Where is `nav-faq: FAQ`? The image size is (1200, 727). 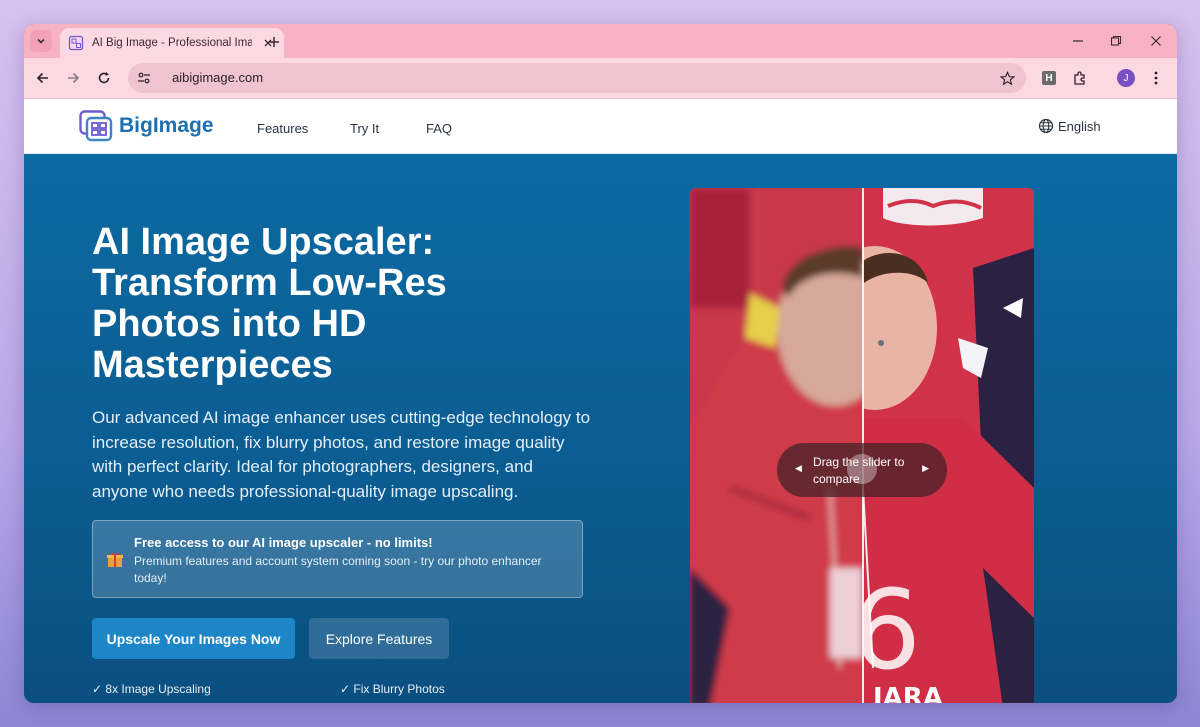
nav-faq: FAQ is located at coordinates (439, 128).